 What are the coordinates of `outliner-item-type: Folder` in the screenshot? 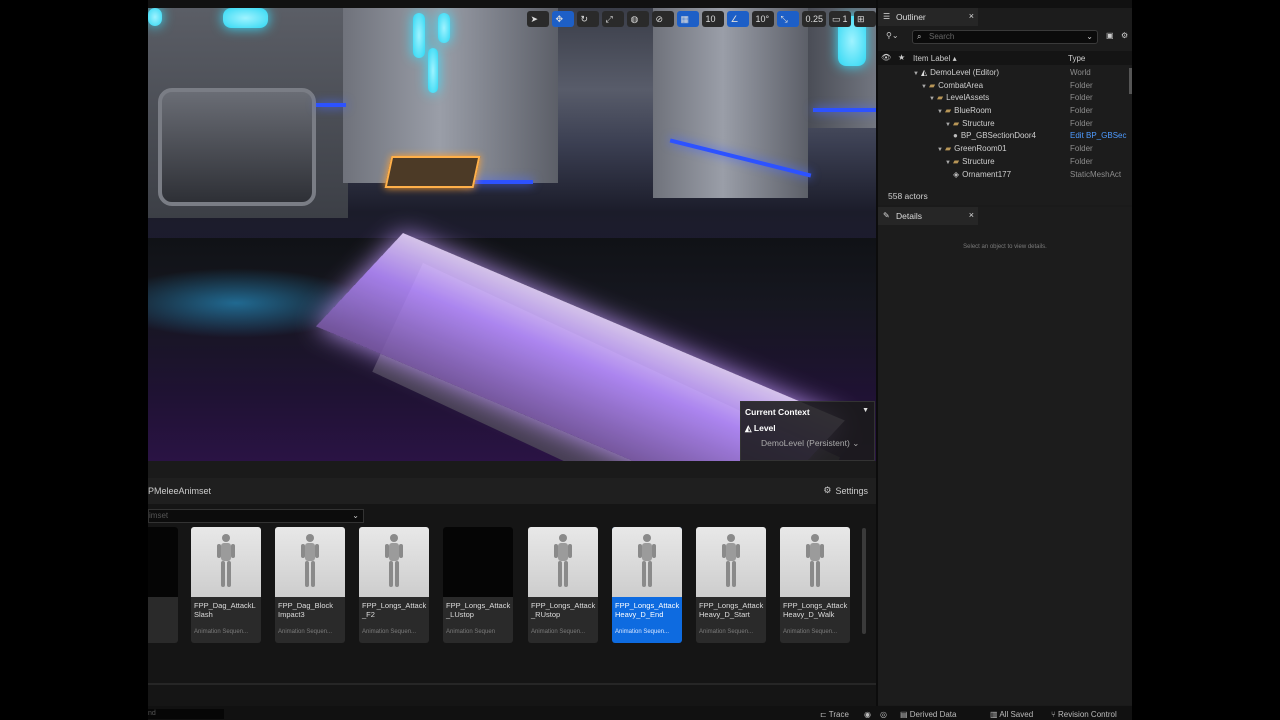 It's located at (1081, 85).